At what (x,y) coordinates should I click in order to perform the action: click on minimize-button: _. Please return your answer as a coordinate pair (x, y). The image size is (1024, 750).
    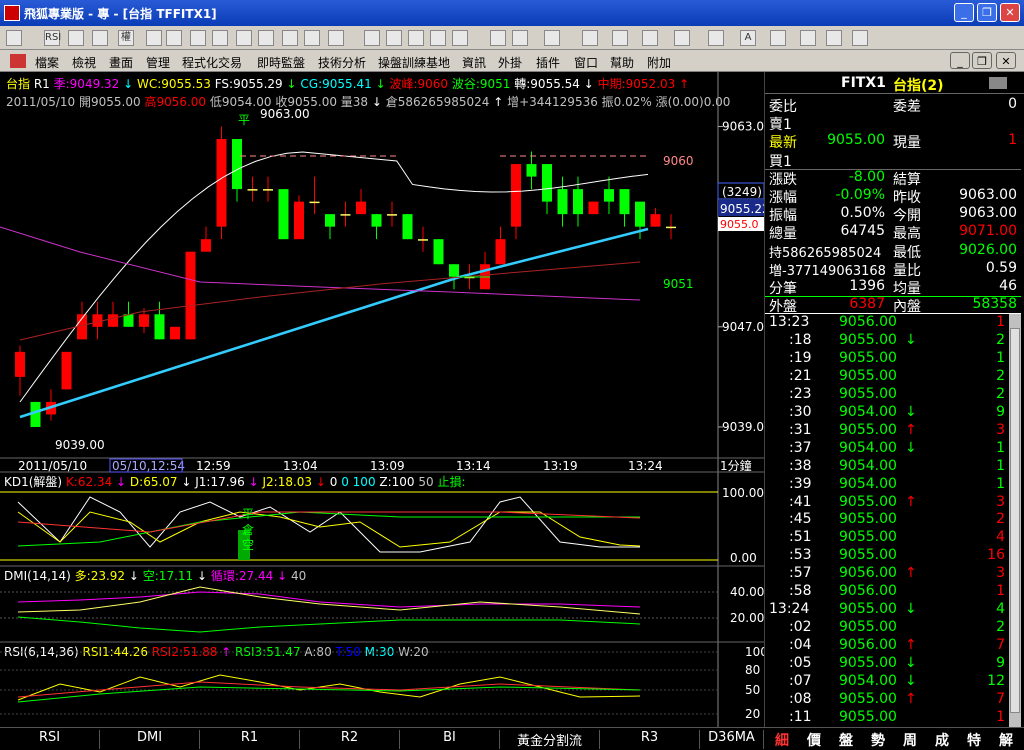
    Looking at the image, I should click on (964, 12).